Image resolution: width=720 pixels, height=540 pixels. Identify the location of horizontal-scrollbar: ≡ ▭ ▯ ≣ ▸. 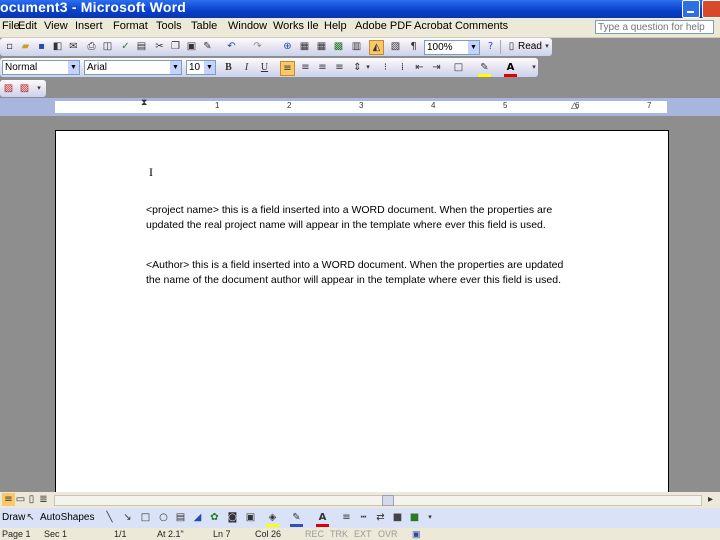
(360, 500).